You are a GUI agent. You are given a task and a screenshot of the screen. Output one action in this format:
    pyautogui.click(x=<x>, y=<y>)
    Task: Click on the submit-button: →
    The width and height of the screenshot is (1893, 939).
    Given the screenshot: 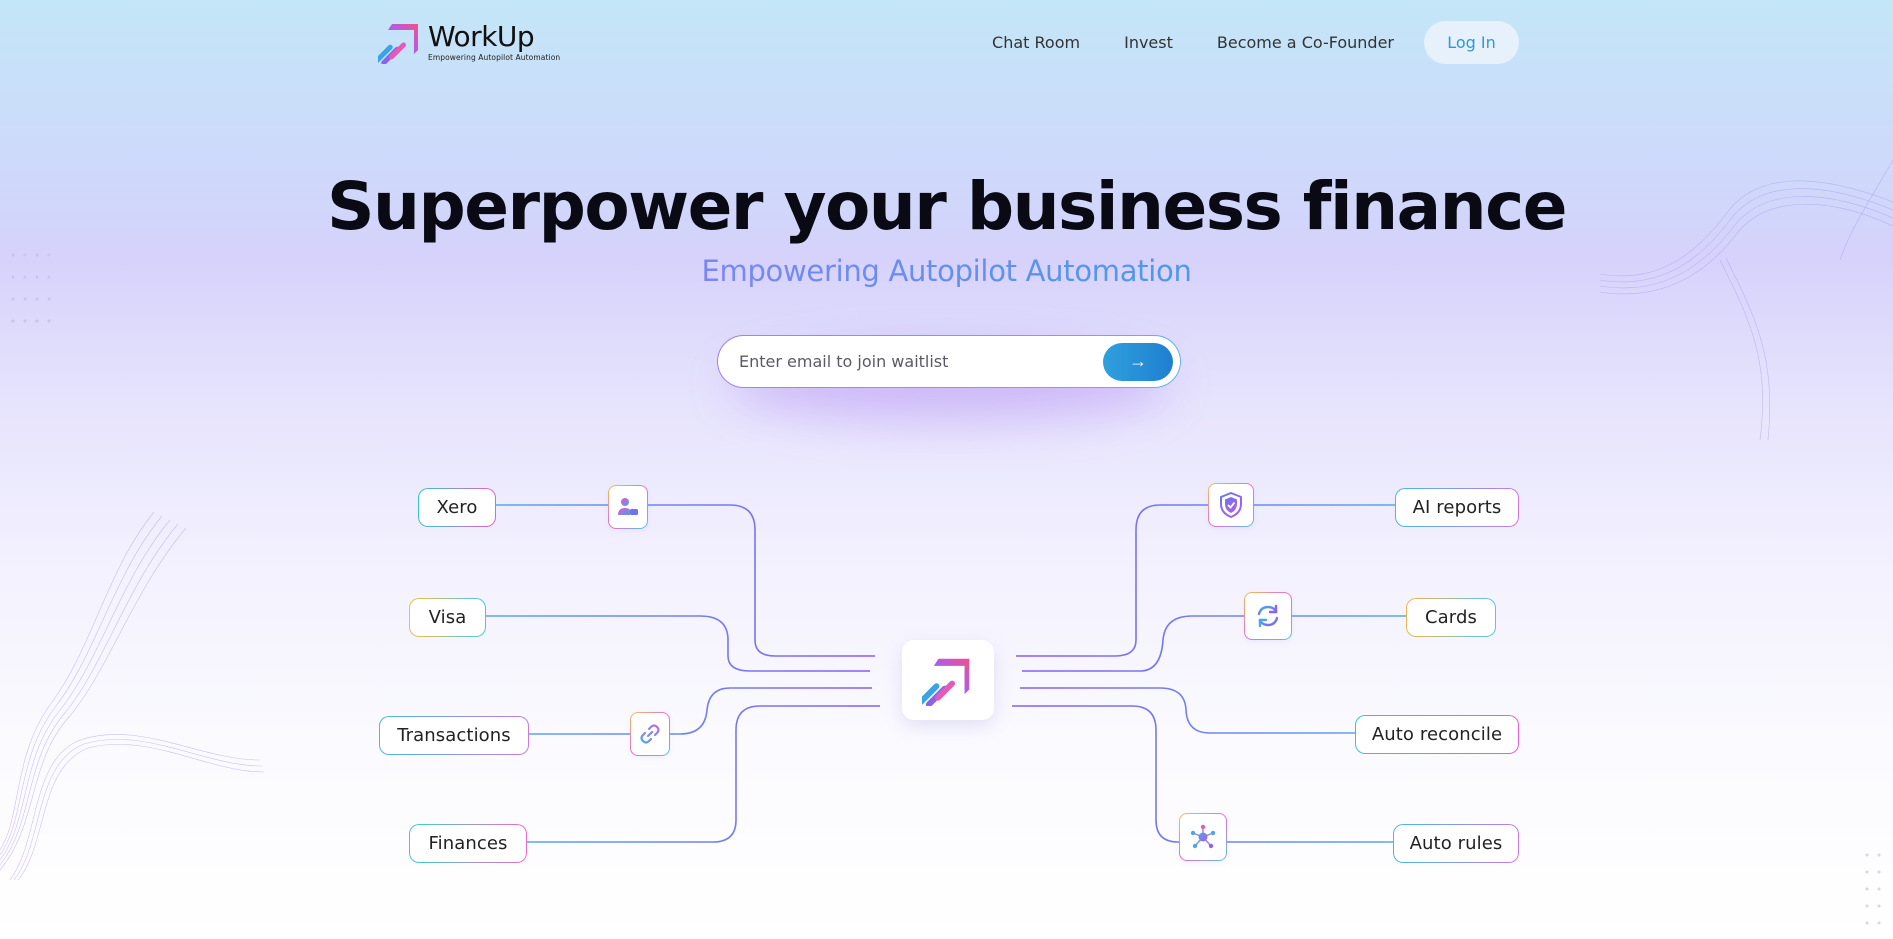 What is the action you would take?
    pyautogui.click(x=1138, y=361)
    